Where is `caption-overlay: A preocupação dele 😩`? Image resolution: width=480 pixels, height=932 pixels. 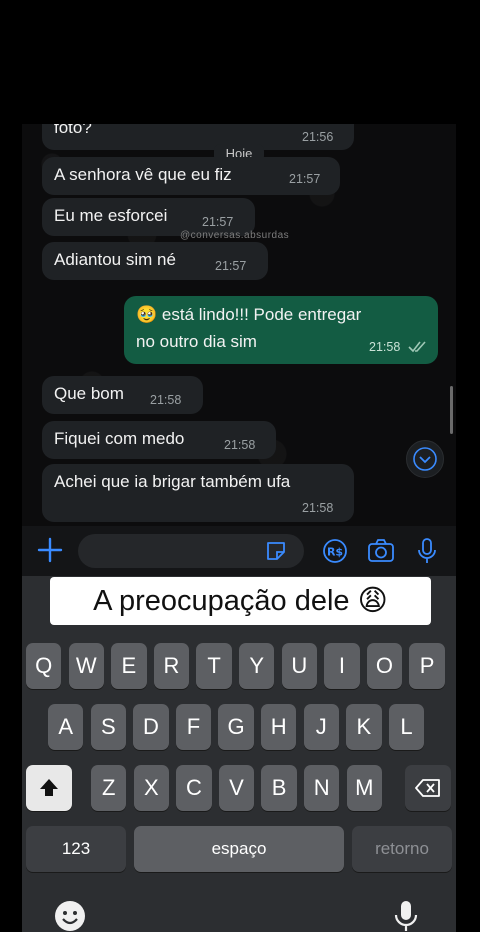 caption-overlay: A preocupação dele 😩 is located at coordinates (240, 601).